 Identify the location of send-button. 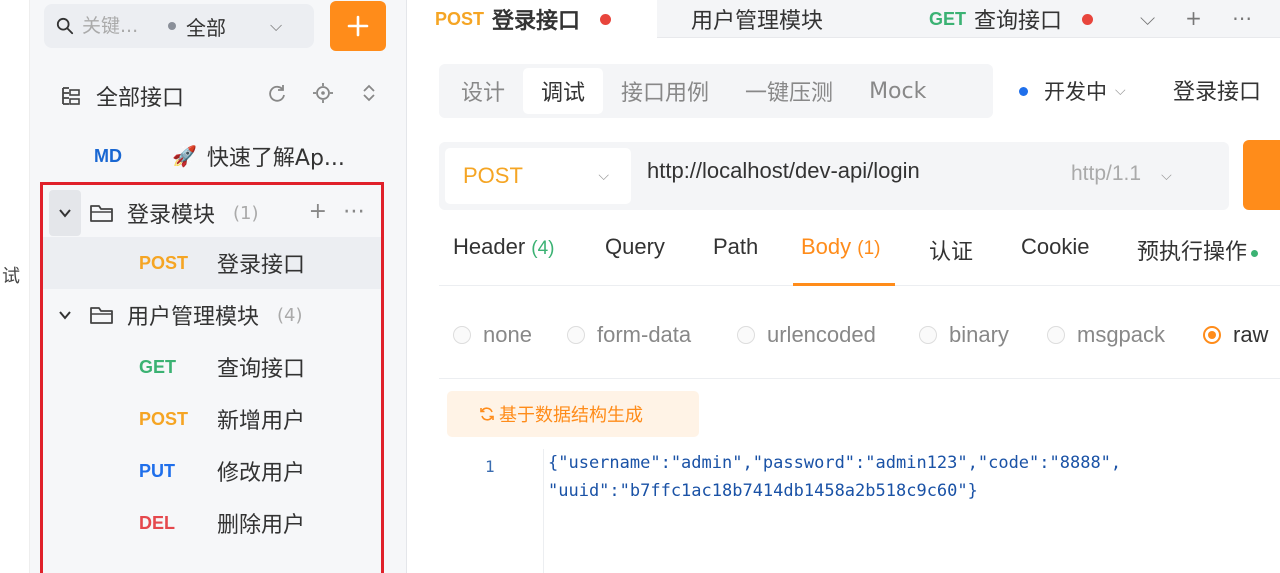
(1261, 175).